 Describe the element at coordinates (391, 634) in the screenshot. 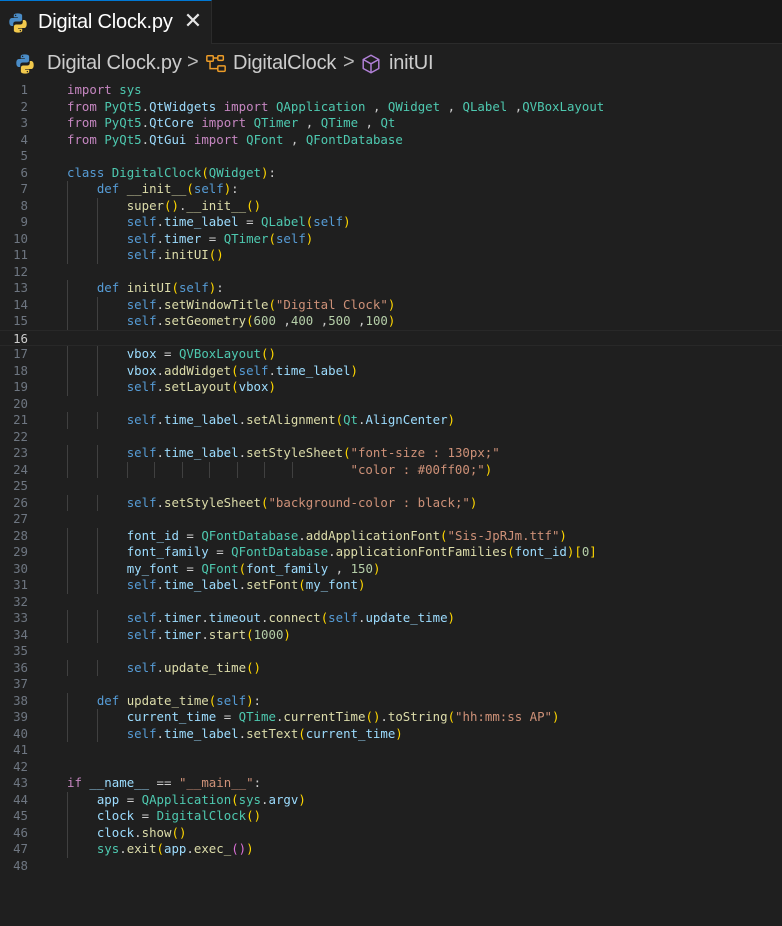

I see `code-line: 34 self.timer.start(1000)` at that location.